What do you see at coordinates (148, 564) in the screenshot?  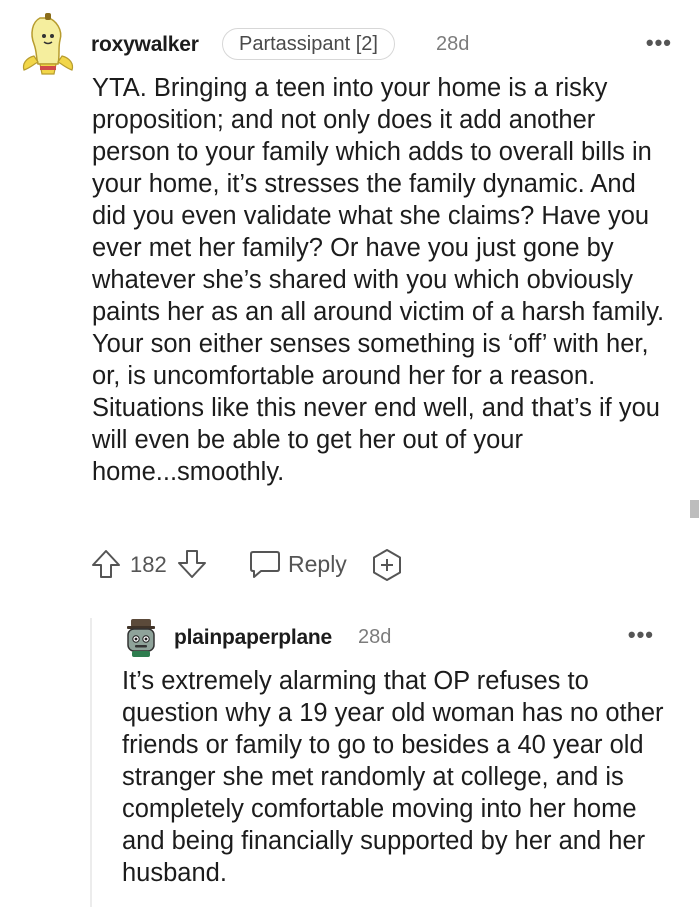 I see `vote-count: 182` at bounding box center [148, 564].